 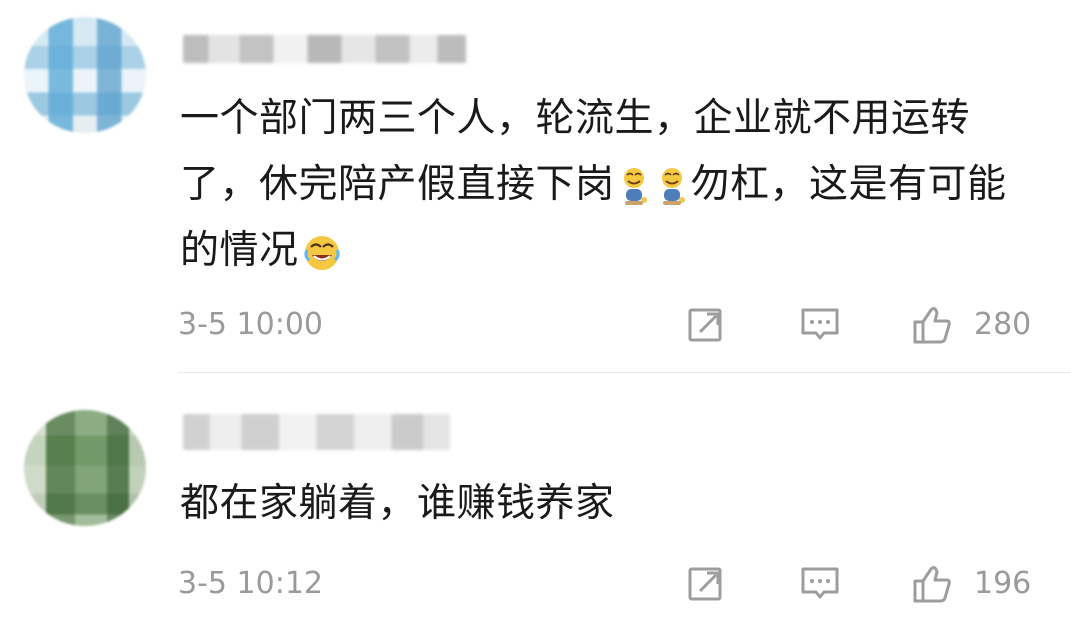 What do you see at coordinates (1003, 583) in the screenshot?
I see `like-count: 196` at bounding box center [1003, 583].